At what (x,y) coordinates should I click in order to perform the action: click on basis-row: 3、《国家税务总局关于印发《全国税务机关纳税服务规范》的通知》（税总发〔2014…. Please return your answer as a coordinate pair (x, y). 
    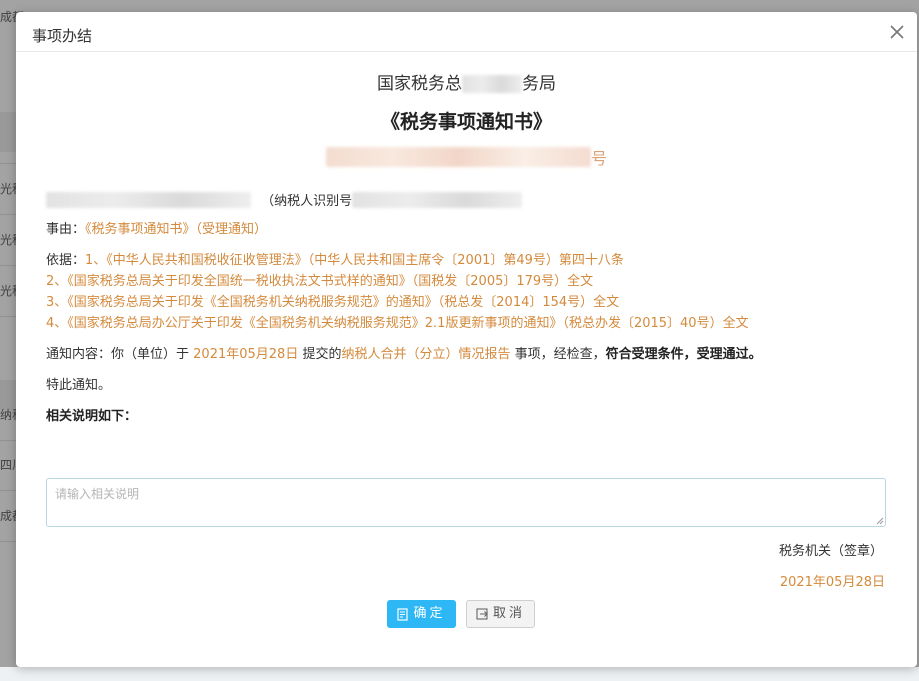
    Looking at the image, I should click on (332, 303).